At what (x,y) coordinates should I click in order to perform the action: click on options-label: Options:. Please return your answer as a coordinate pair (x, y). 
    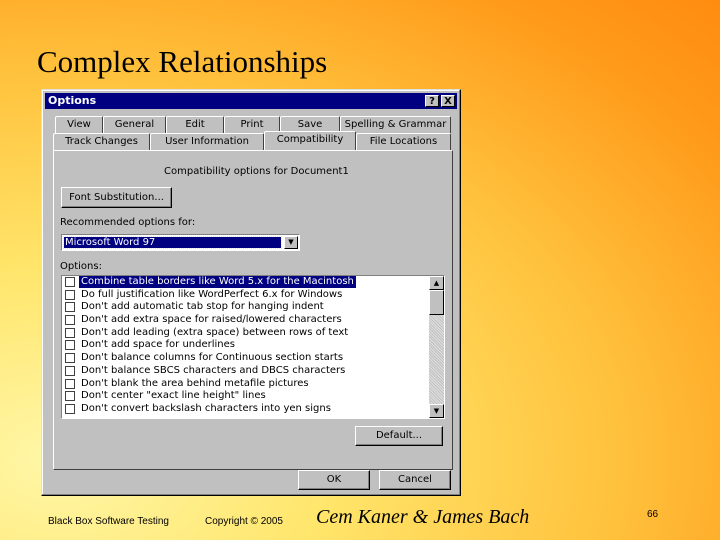
    Looking at the image, I should click on (81, 266).